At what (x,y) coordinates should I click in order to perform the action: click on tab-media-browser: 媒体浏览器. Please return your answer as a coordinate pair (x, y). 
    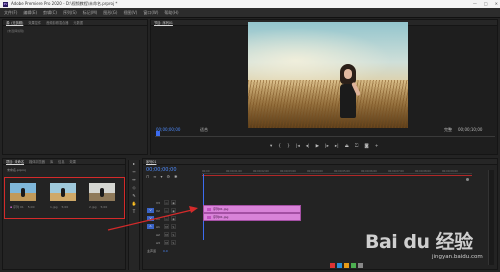
    Looking at the image, I should click on (37, 161).